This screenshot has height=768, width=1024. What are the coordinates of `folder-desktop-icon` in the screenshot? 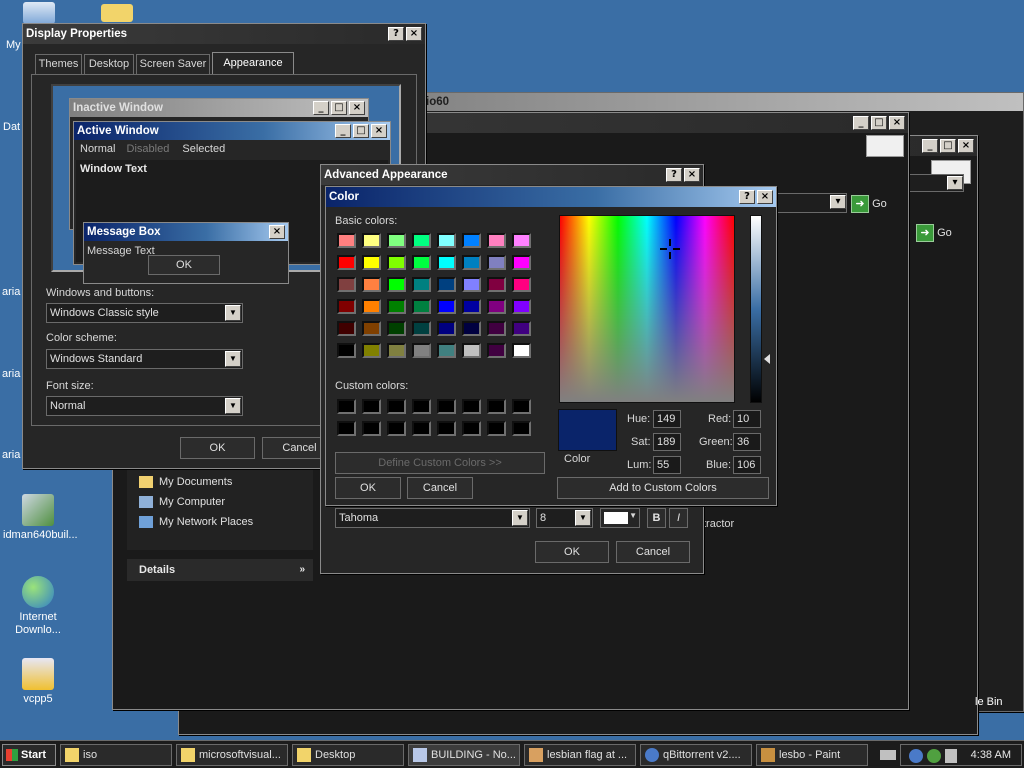 It's located at (117, 14).